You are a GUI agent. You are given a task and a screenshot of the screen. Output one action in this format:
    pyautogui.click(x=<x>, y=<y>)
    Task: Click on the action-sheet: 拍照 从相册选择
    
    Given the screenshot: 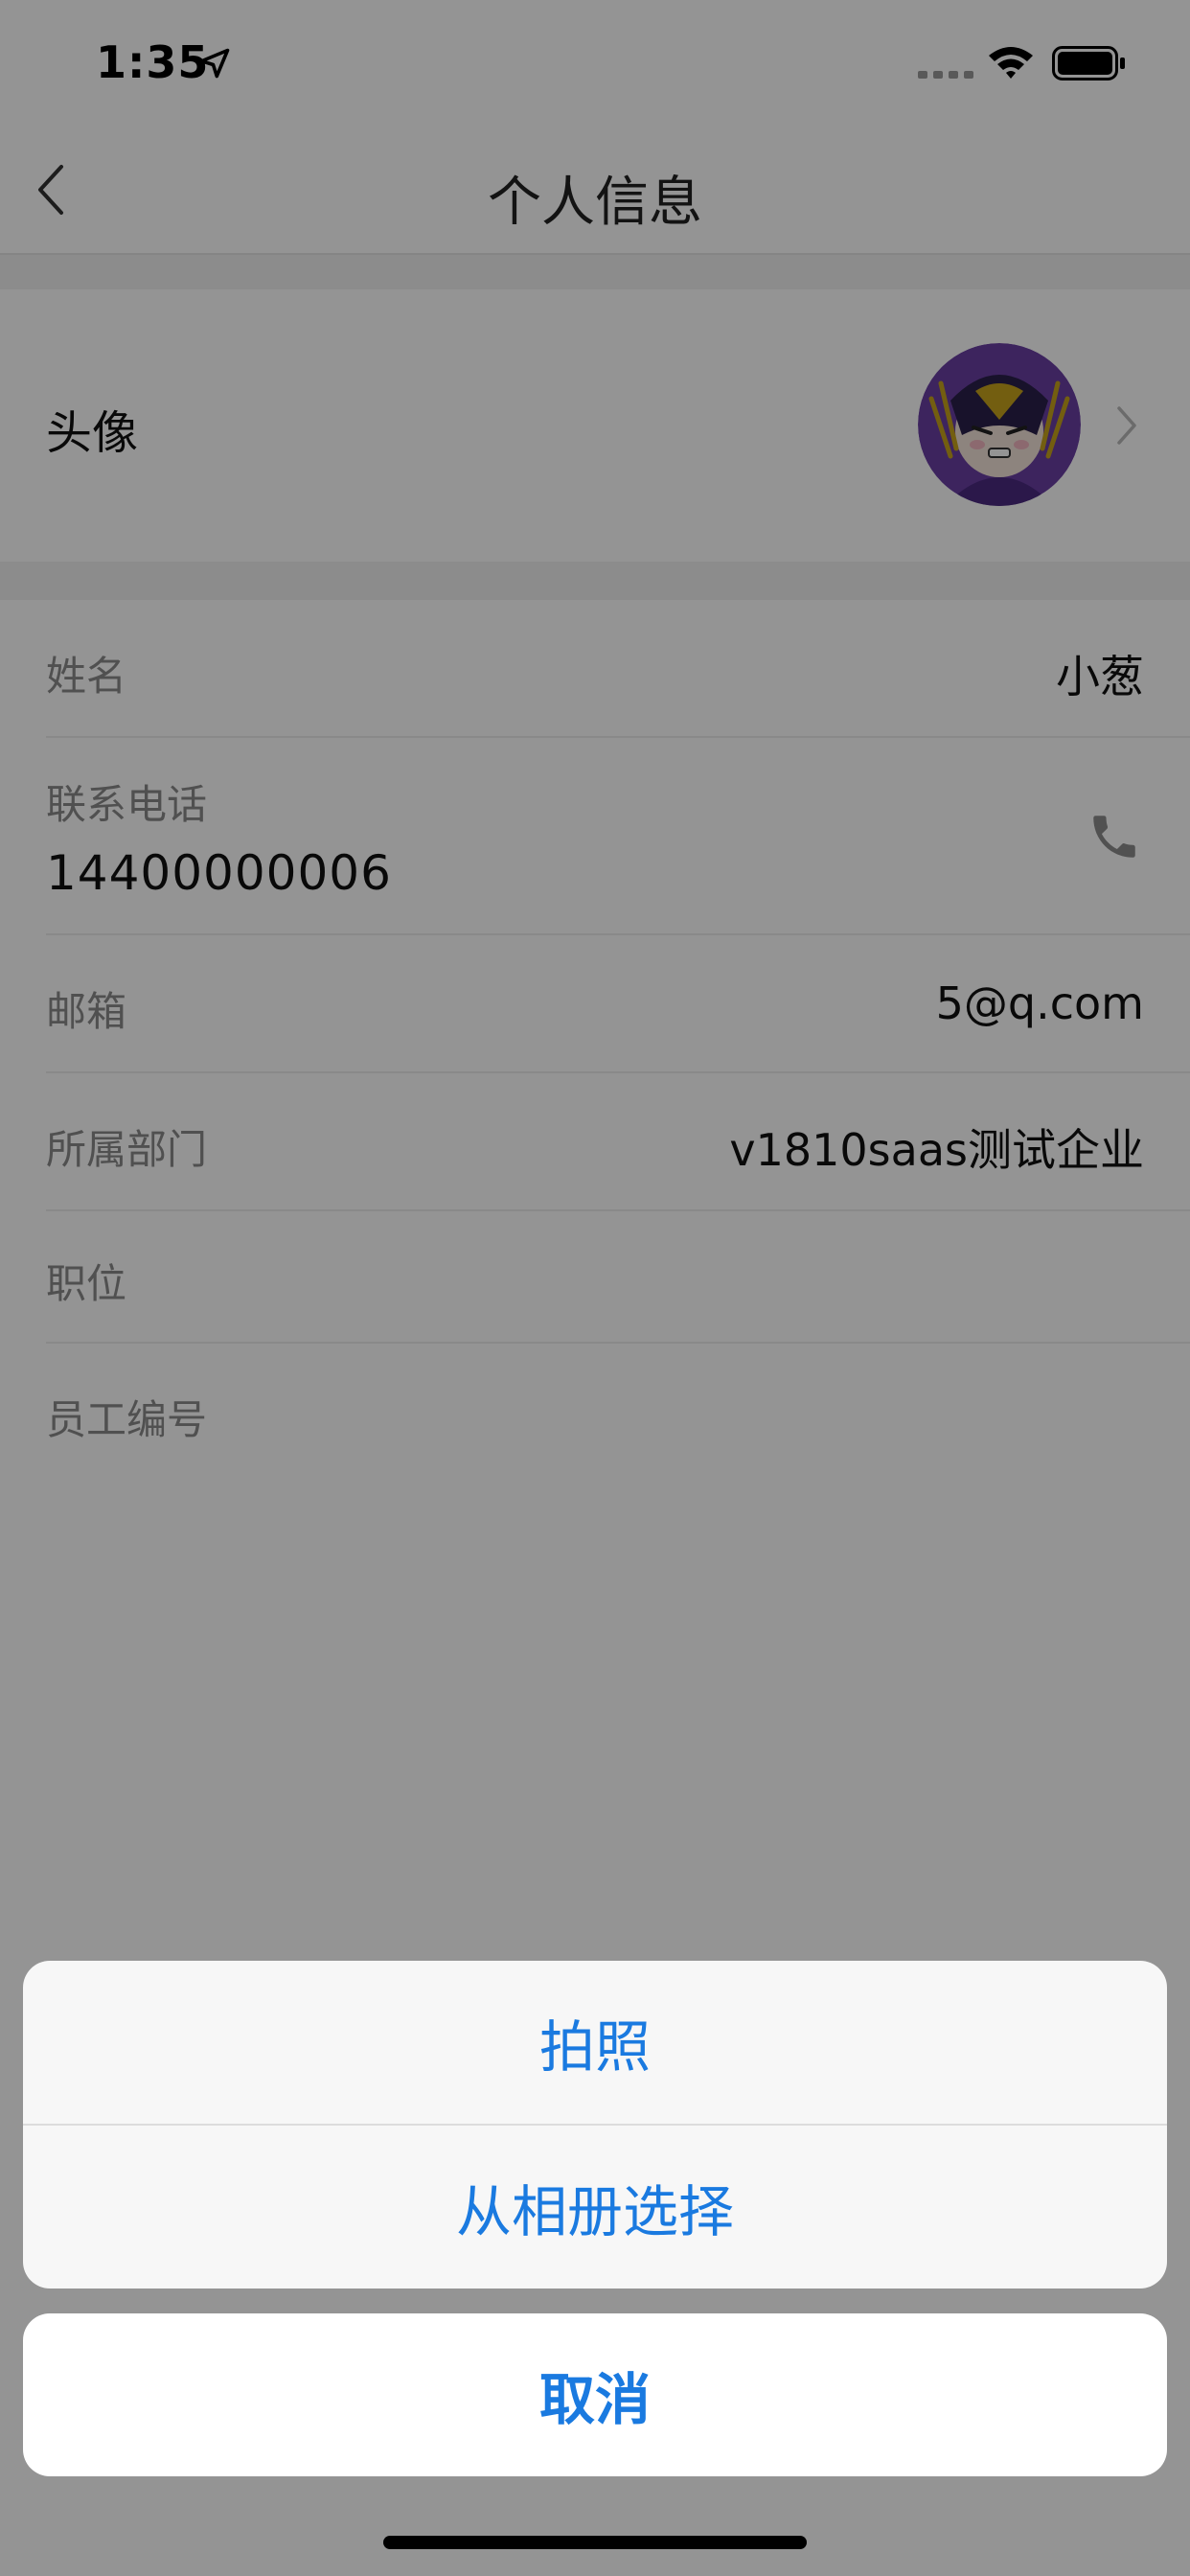 What is the action you would take?
    pyautogui.click(x=595, y=2124)
    